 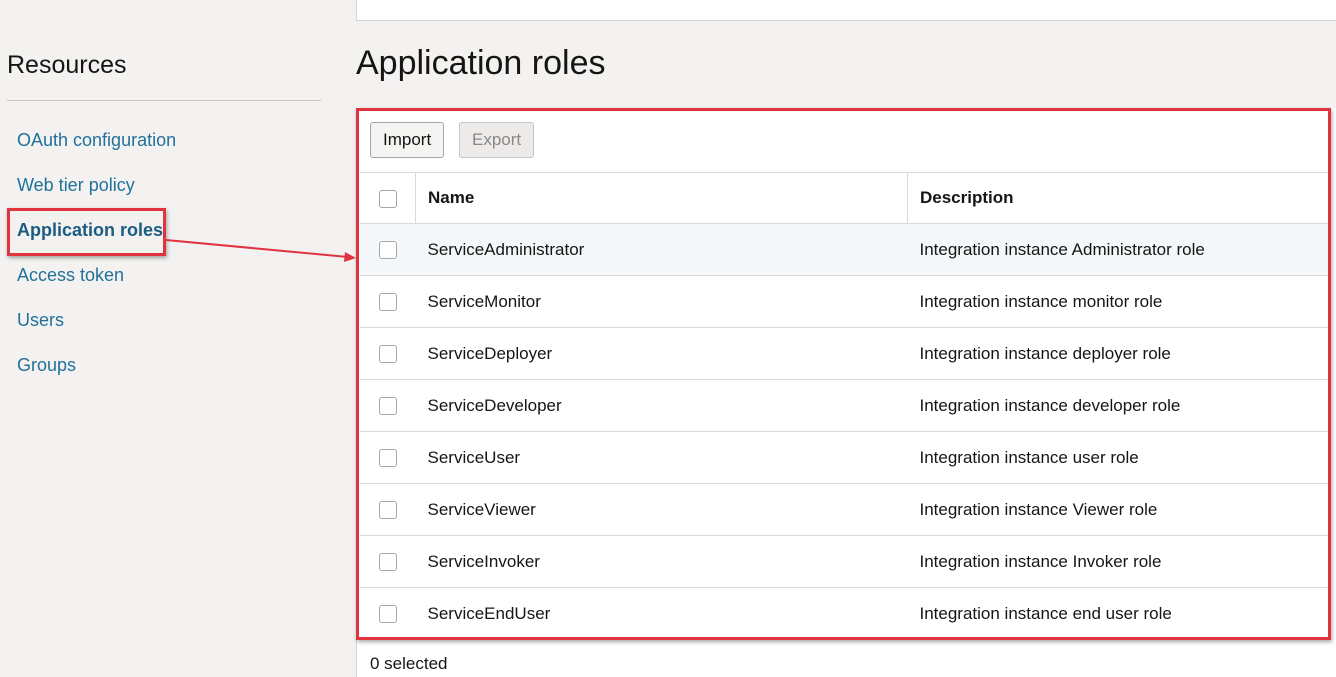 What do you see at coordinates (164, 100) in the screenshot?
I see `sidebar-divider` at bounding box center [164, 100].